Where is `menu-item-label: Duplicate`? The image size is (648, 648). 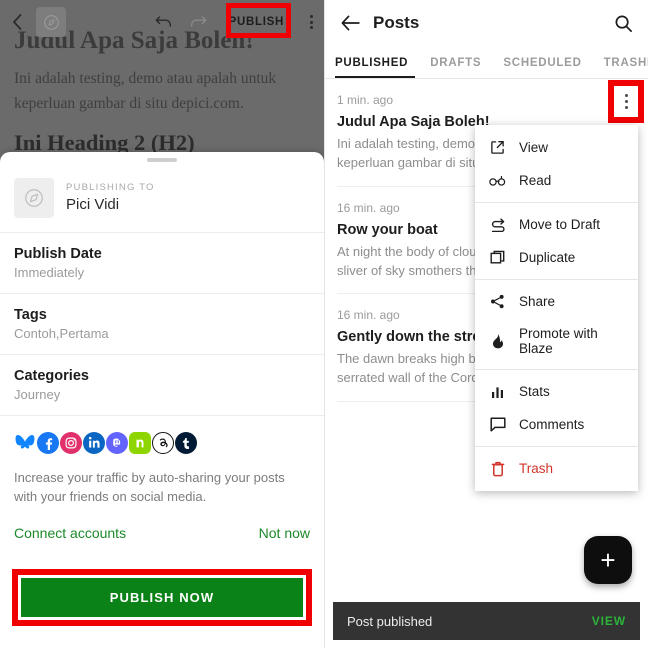 menu-item-label: Duplicate is located at coordinates (547, 257).